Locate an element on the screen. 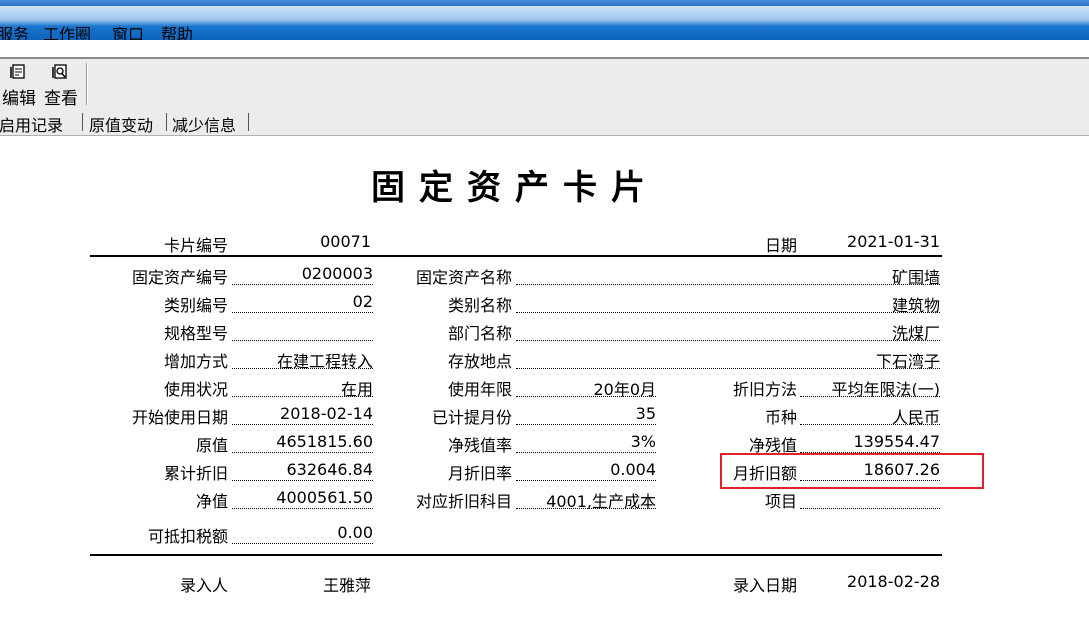  category-name-field: 建筑物 is located at coordinates (728, 303).